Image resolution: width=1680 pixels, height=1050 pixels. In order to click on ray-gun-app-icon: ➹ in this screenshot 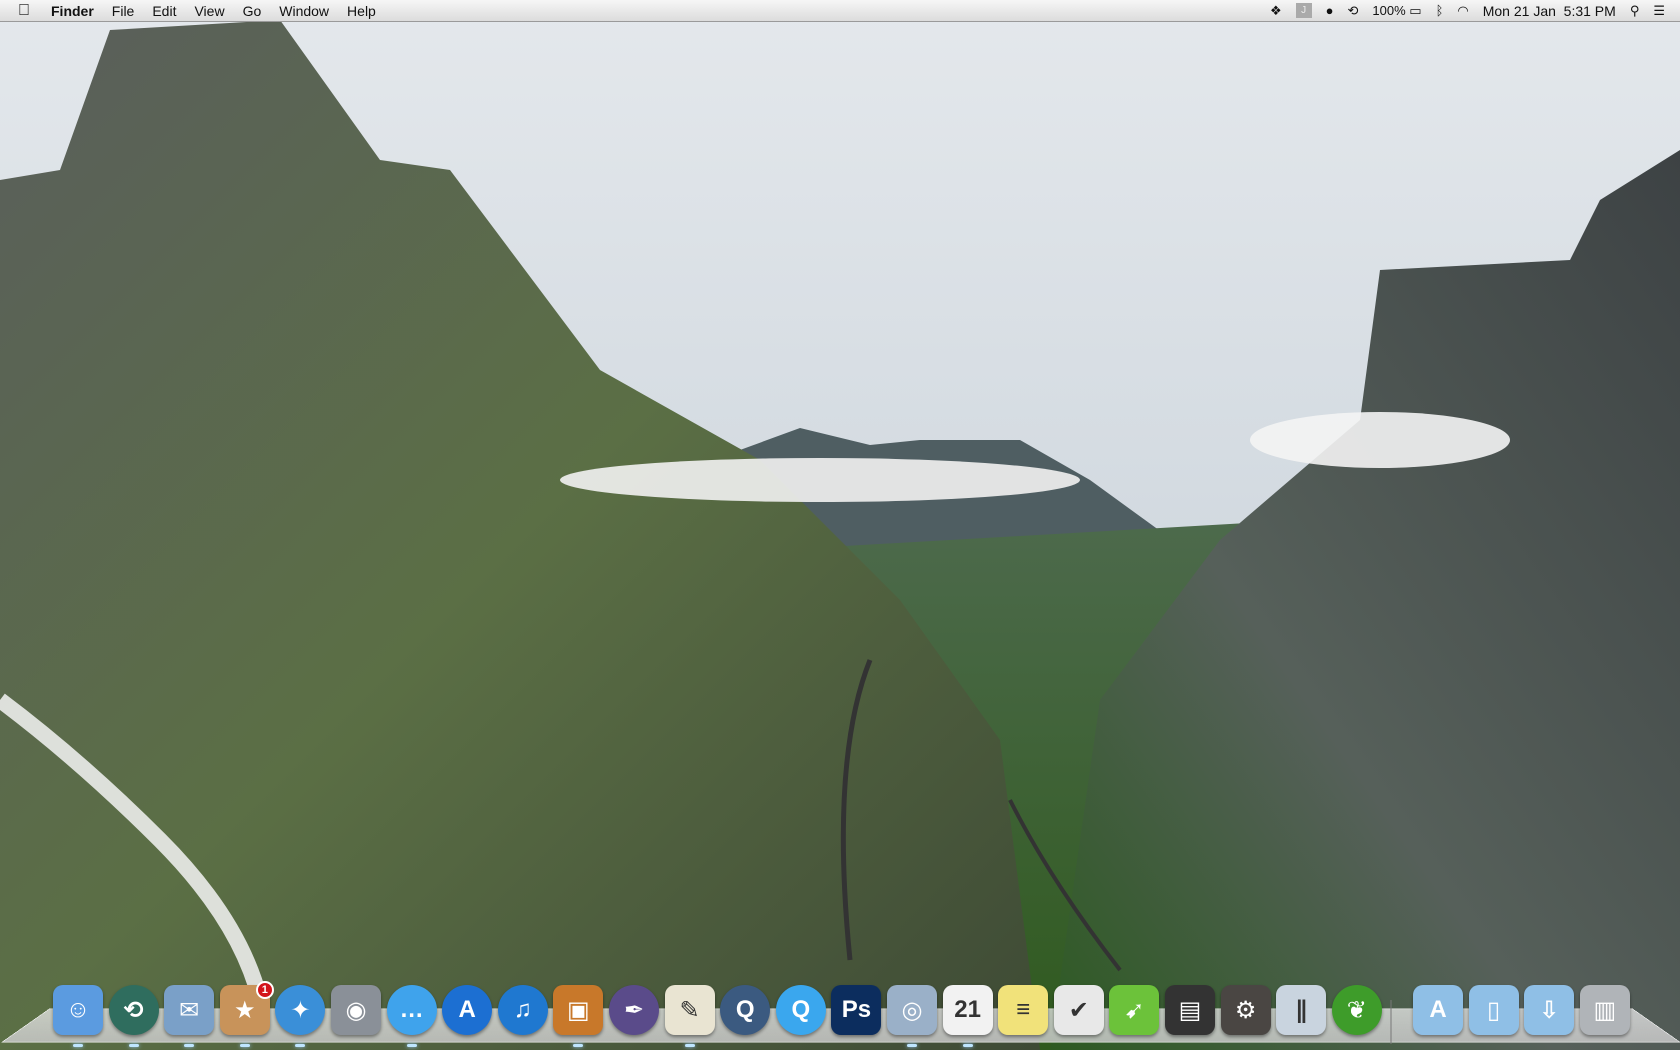, I will do `click(1134, 1010)`.